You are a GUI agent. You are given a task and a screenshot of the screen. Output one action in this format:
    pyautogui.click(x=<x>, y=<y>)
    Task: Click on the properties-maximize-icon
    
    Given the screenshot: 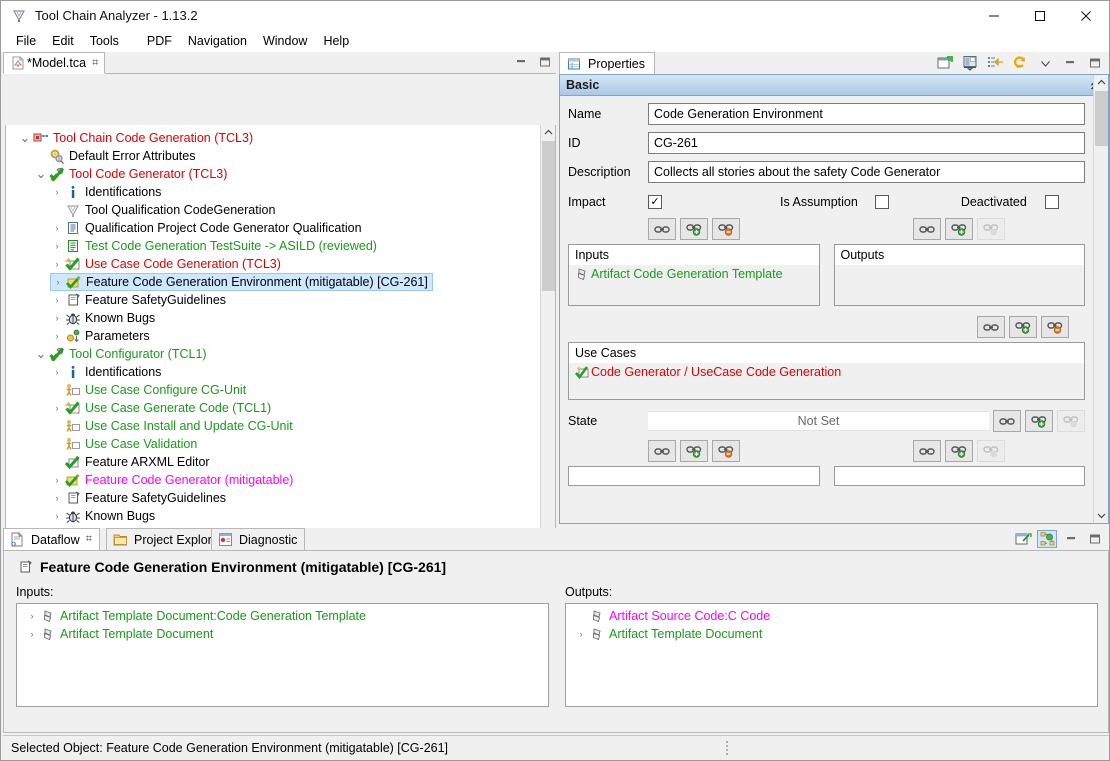 What is the action you would take?
    pyautogui.click(x=1095, y=63)
    